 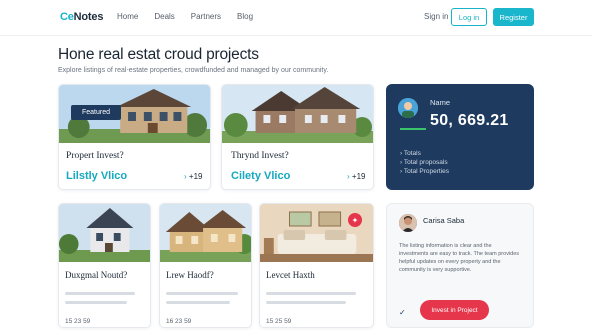 I want to click on investor-name: Name, so click(x=440, y=102).